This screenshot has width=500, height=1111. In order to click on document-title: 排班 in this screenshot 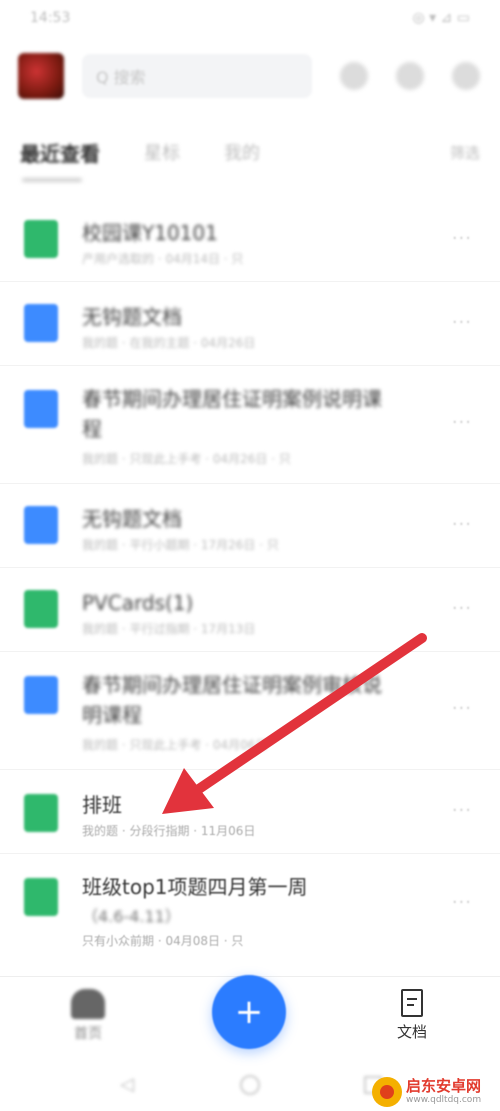, I will do `click(102, 805)`.